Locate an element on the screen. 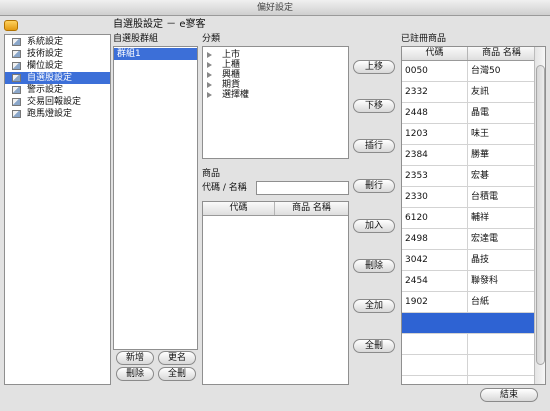 Image resolution: width=550 pixels, height=411 pixels. cell-code: 0050 is located at coordinates (435, 71).